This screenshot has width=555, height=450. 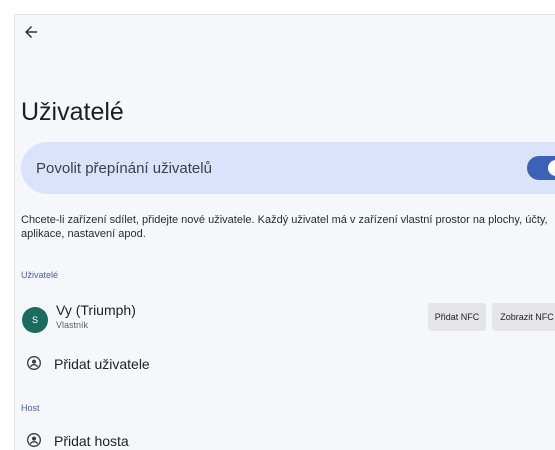 What do you see at coordinates (541, 168) in the screenshot?
I see `allow-user-switching-switch` at bounding box center [541, 168].